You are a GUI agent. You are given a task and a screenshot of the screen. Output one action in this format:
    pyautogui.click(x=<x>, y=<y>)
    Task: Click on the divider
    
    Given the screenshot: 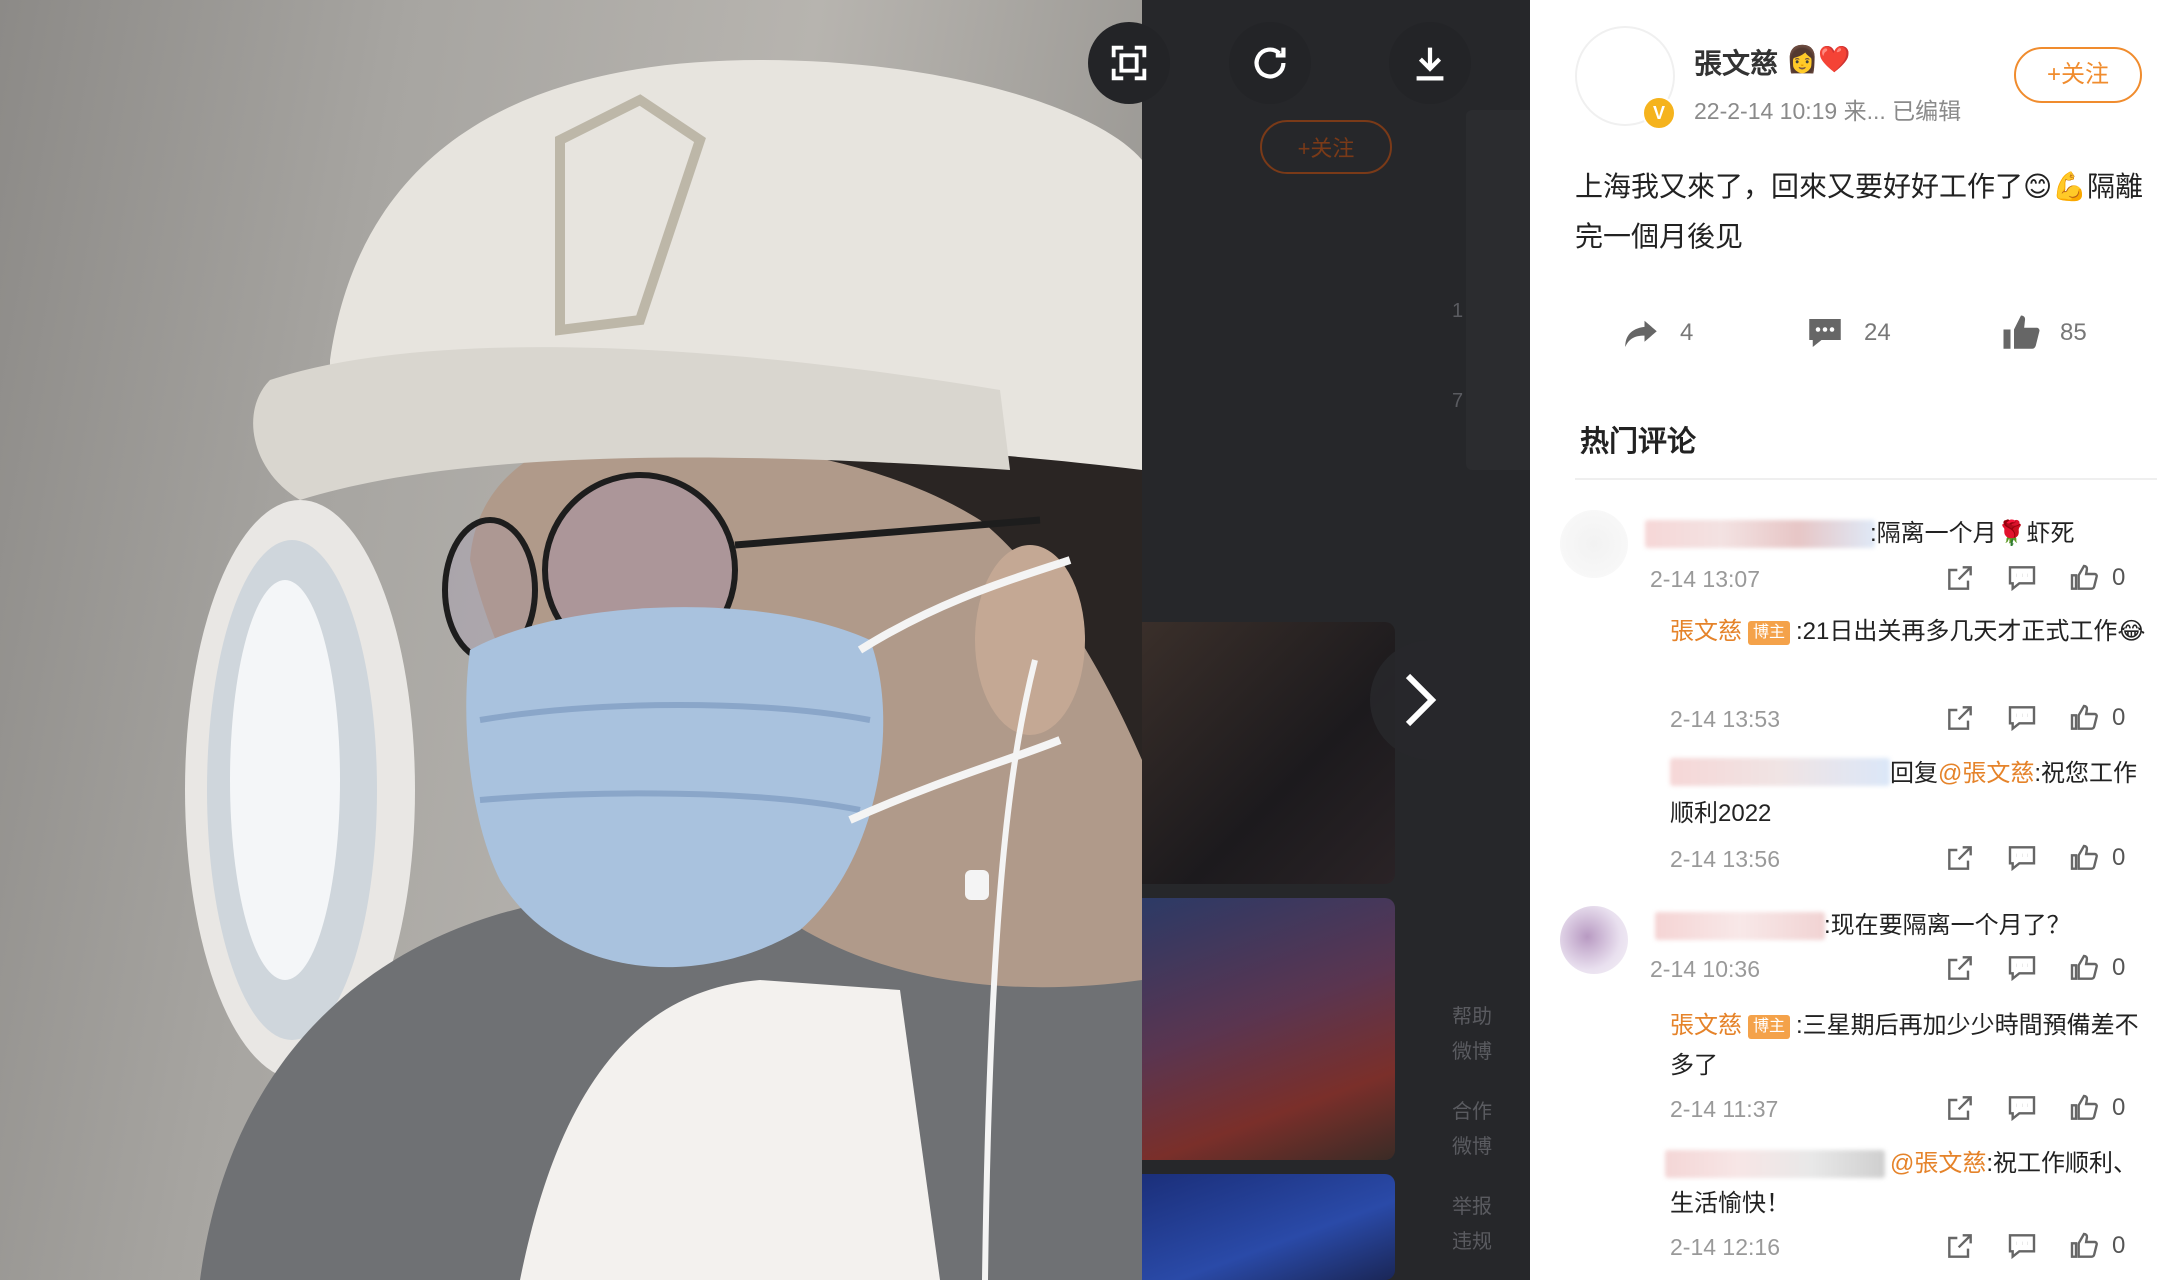 What is the action you would take?
    pyautogui.click(x=1866, y=479)
    